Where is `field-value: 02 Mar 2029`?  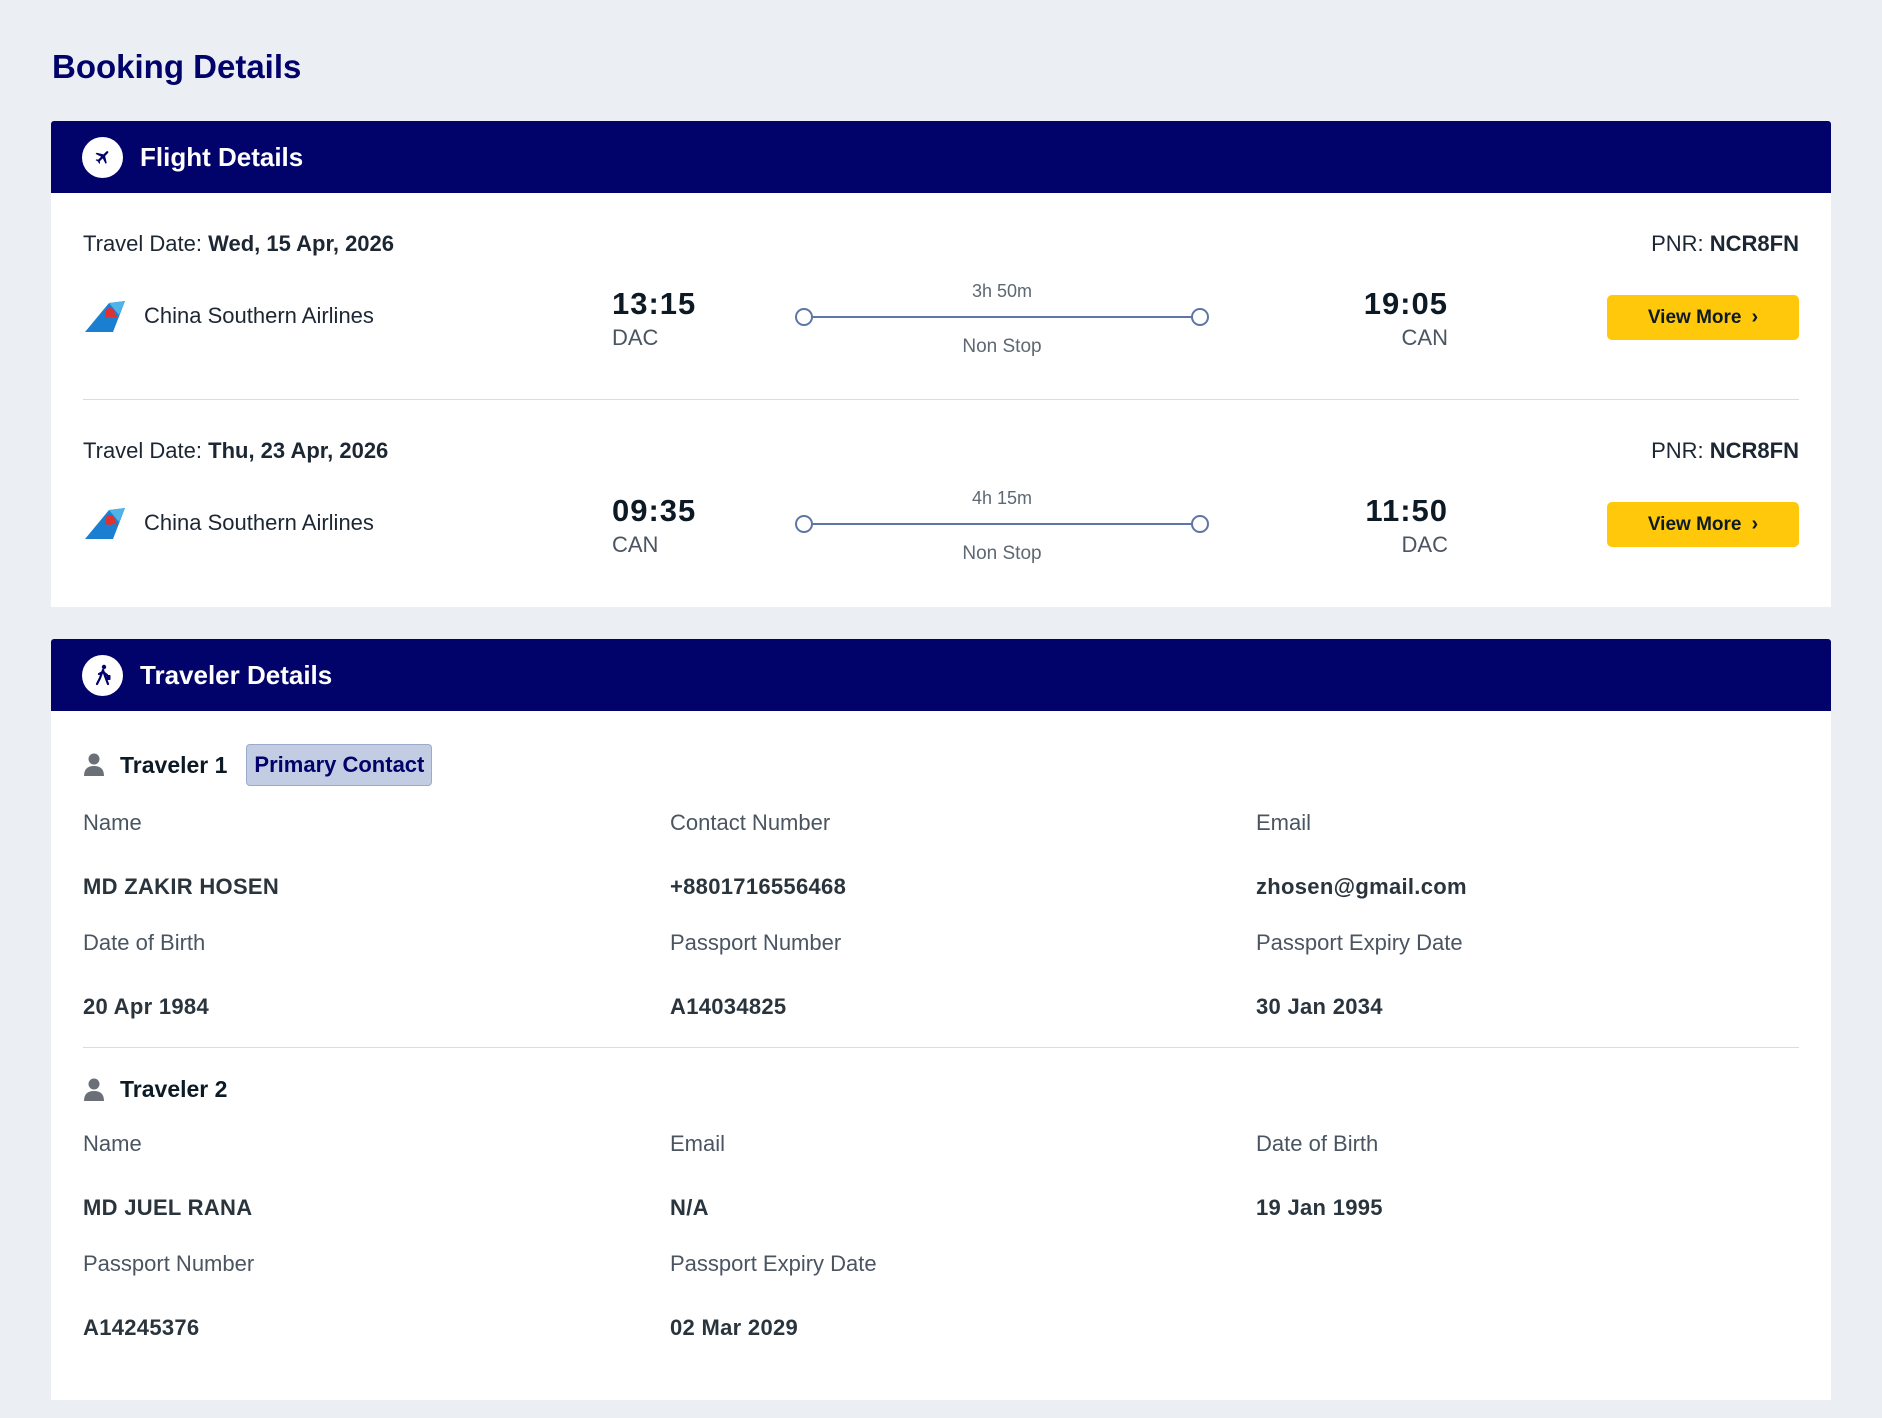 field-value: 02 Mar 2029 is located at coordinates (734, 1327).